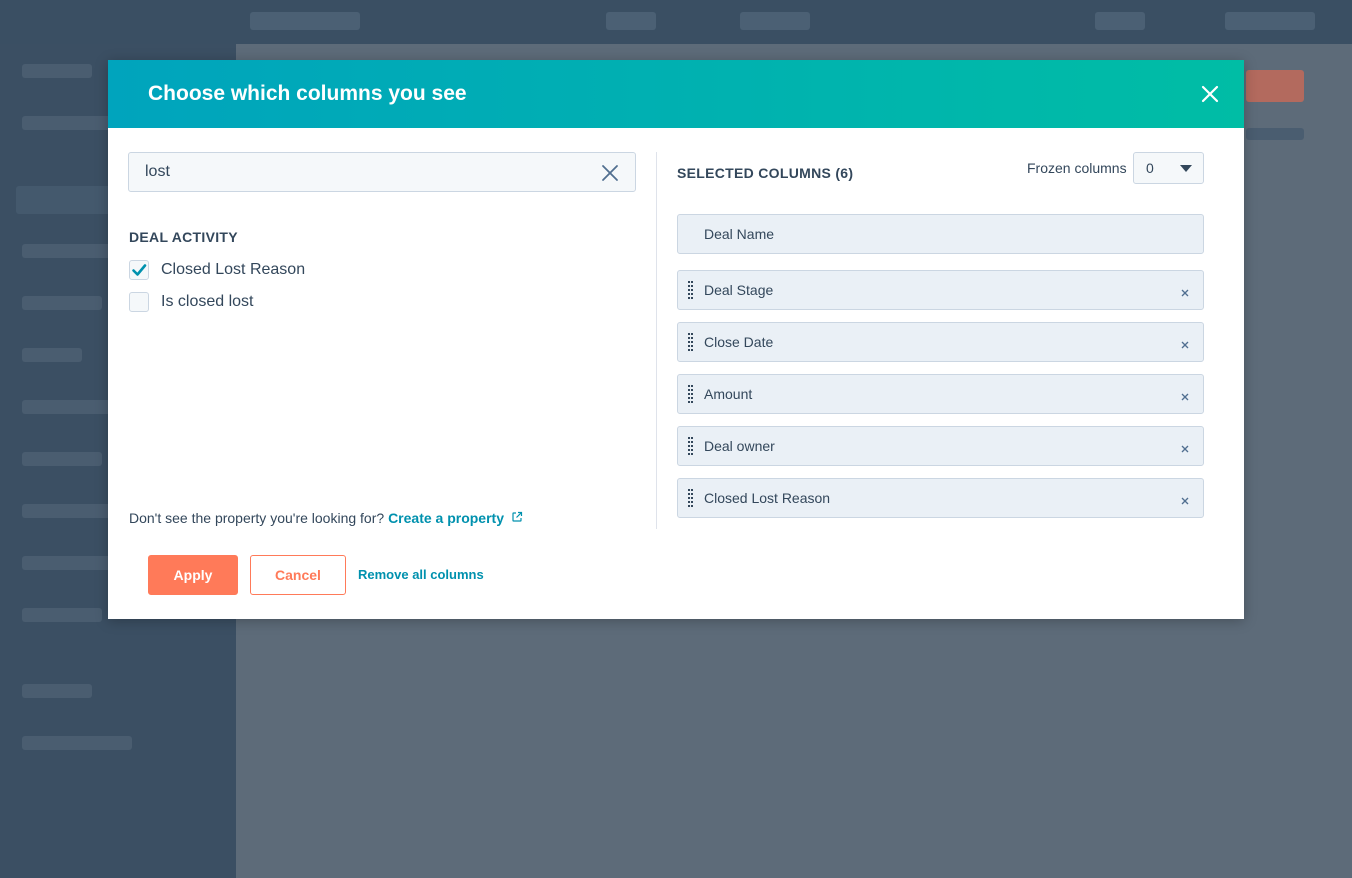  What do you see at coordinates (940, 394) in the screenshot?
I see `selected-column-amount: Amount` at bounding box center [940, 394].